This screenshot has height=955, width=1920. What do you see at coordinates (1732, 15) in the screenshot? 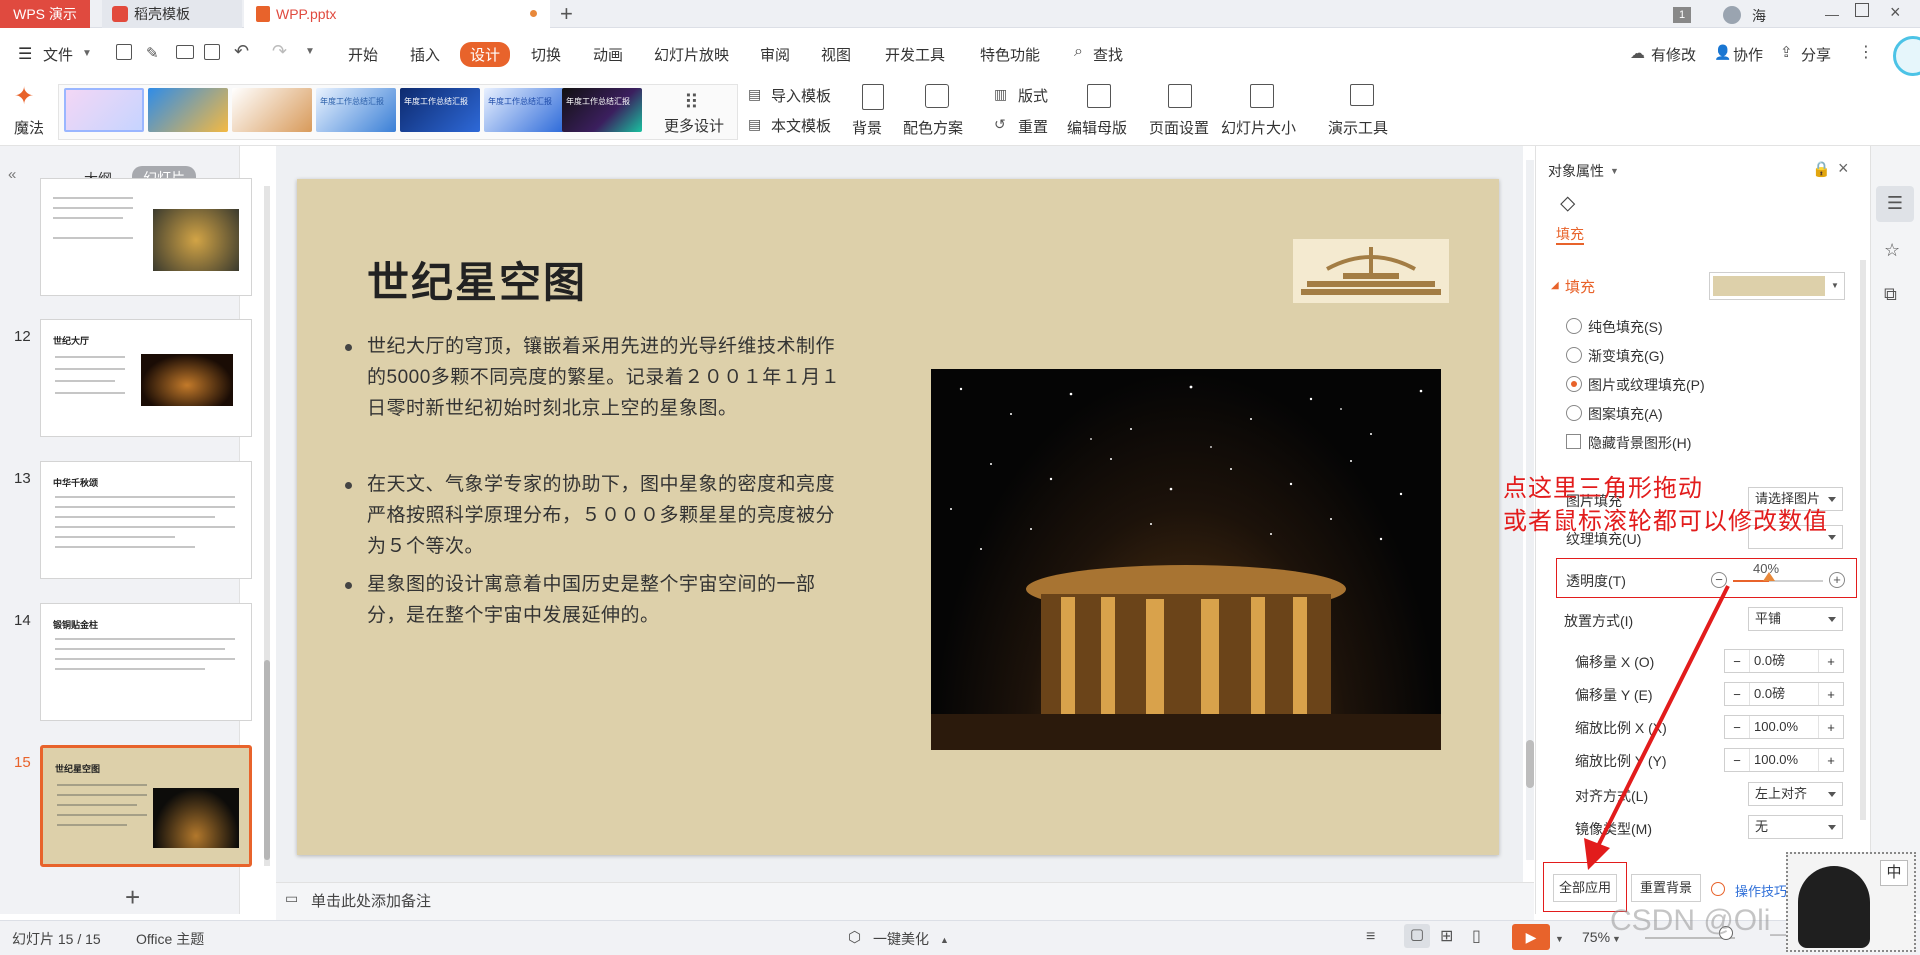
I see `avatar` at bounding box center [1732, 15].